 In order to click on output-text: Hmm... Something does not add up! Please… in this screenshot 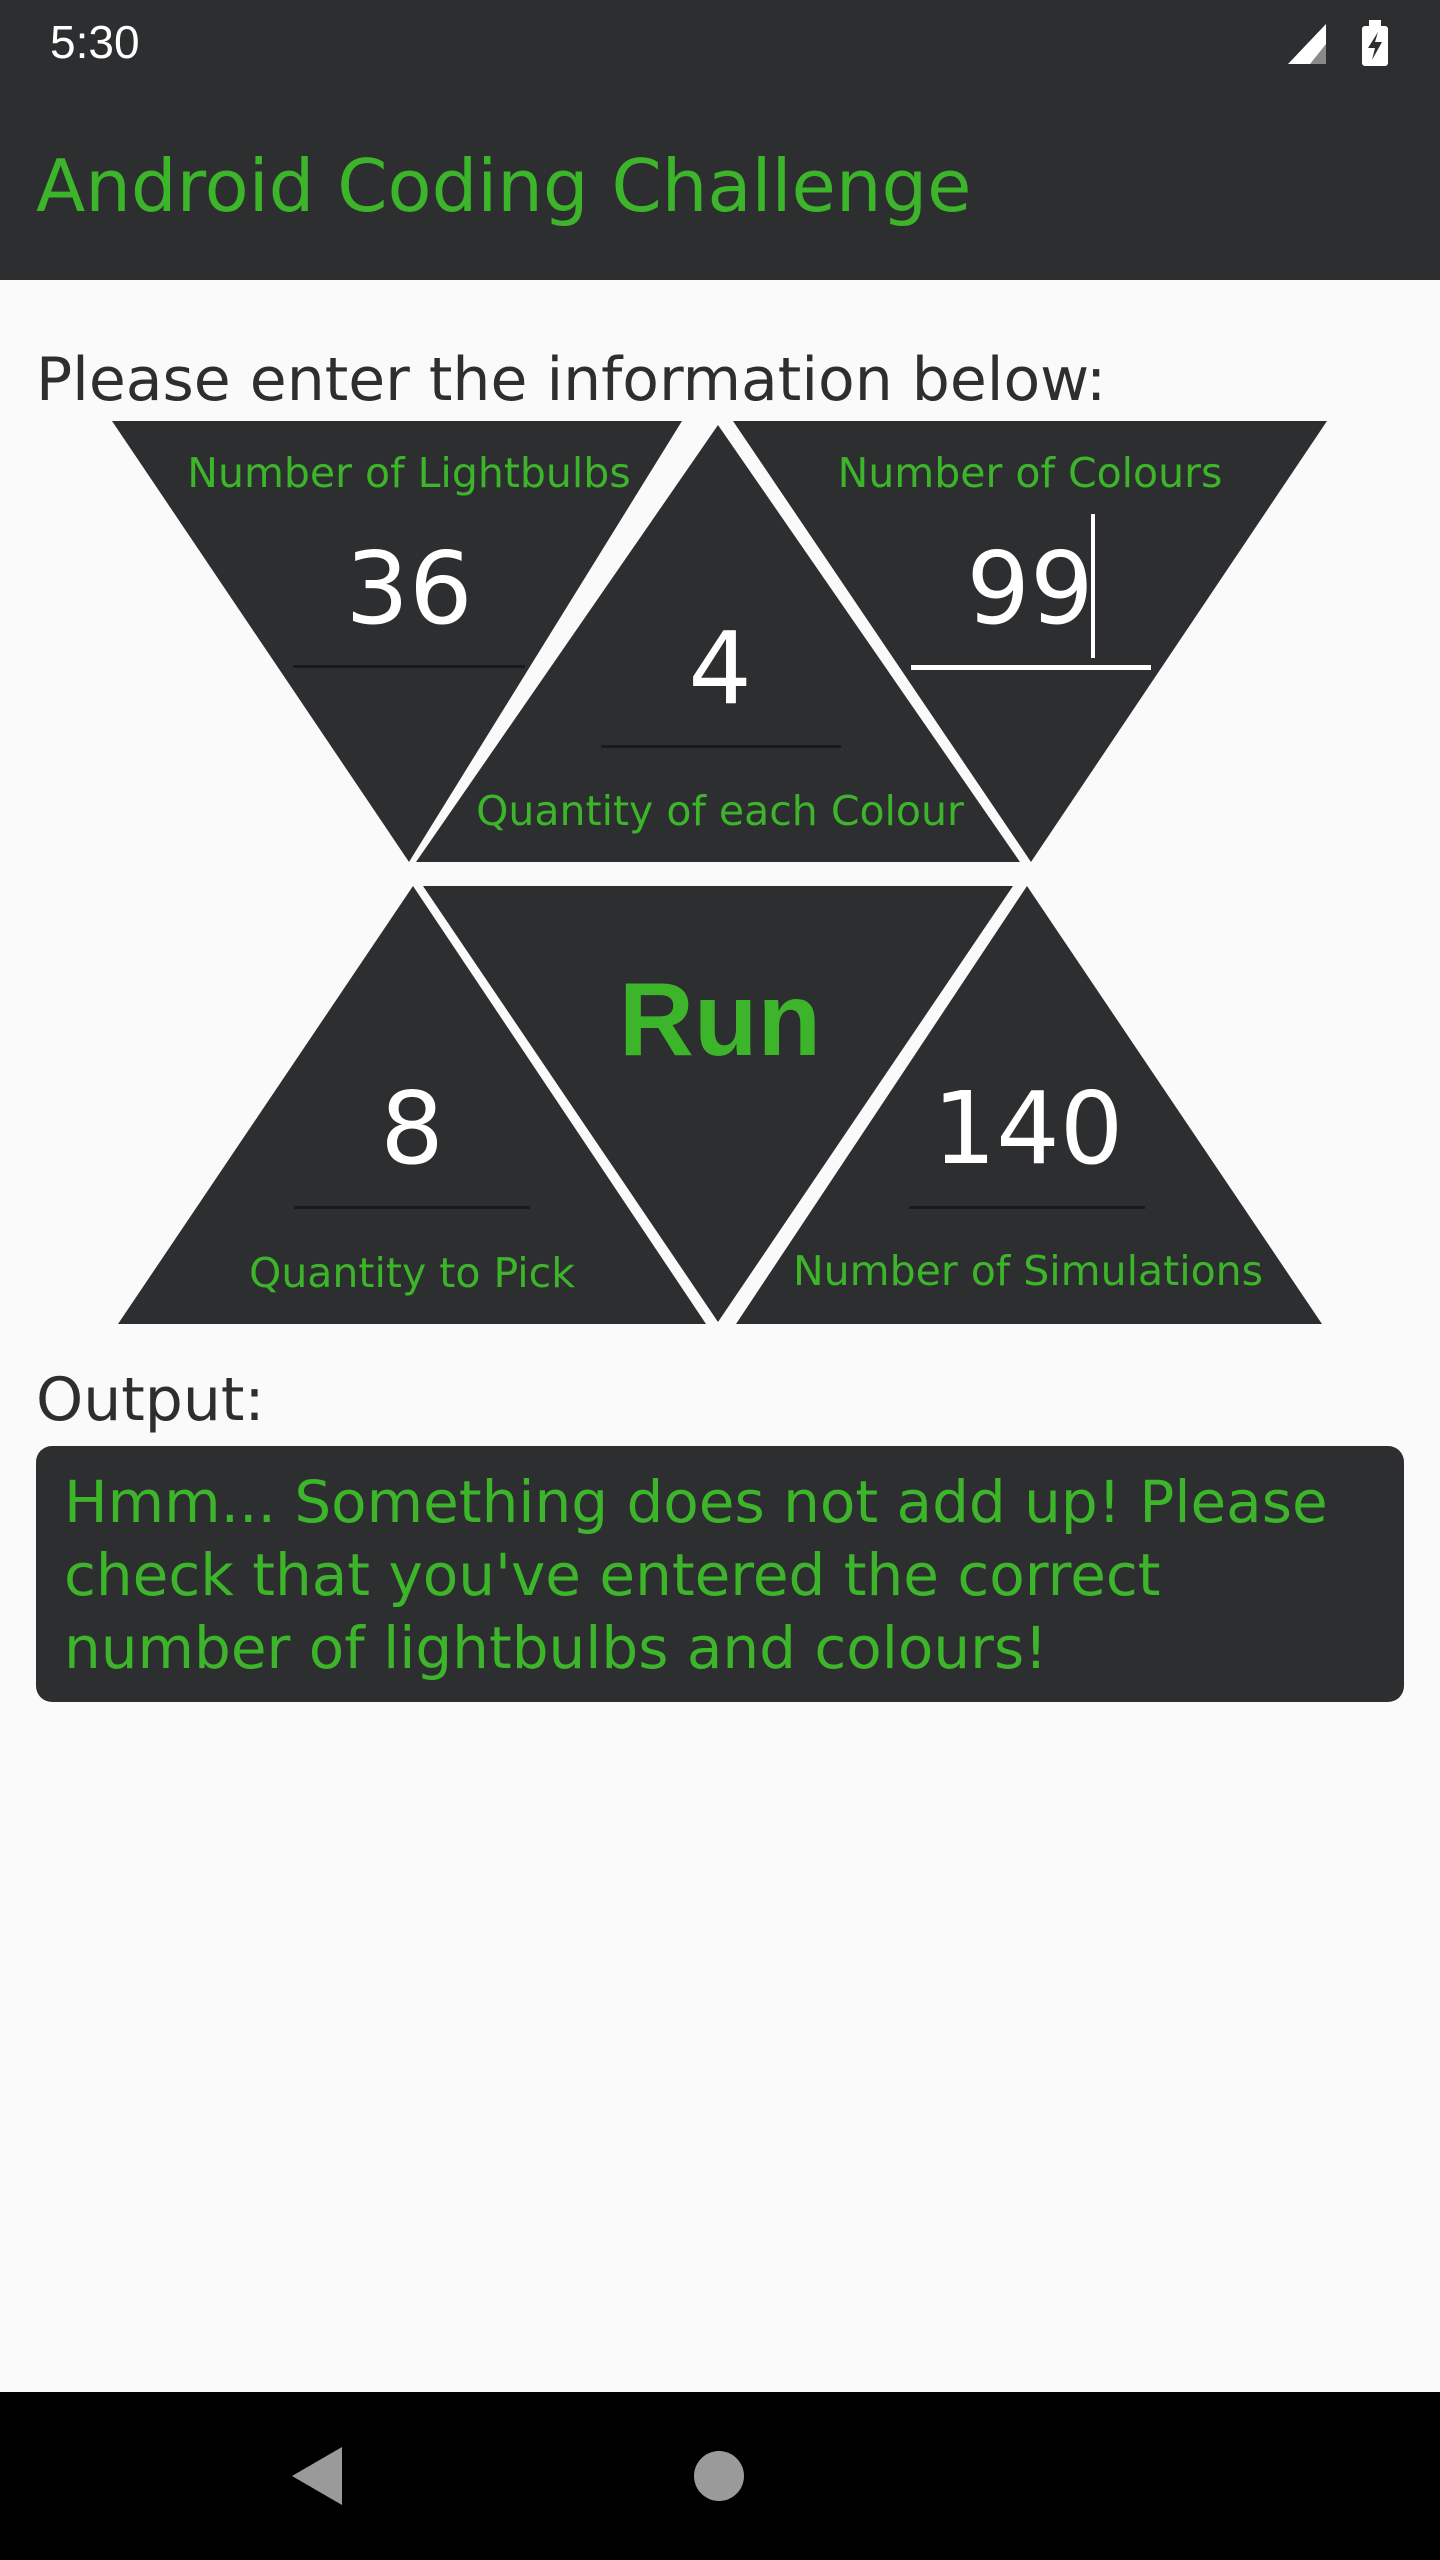, I will do `click(696, 1575)`.